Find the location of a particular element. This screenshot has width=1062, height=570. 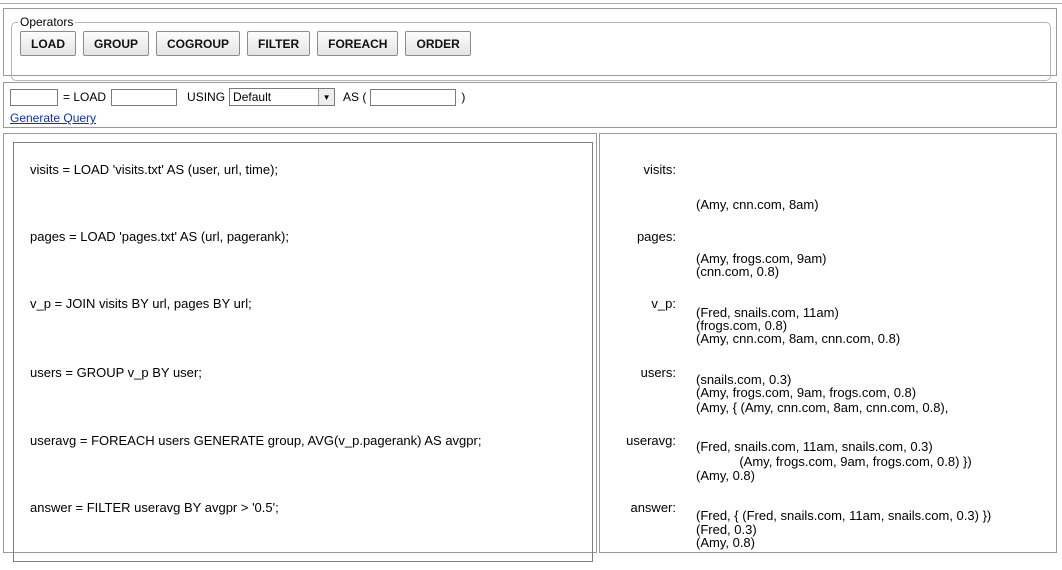

variable-name-input is located at coordinates (34, 97).